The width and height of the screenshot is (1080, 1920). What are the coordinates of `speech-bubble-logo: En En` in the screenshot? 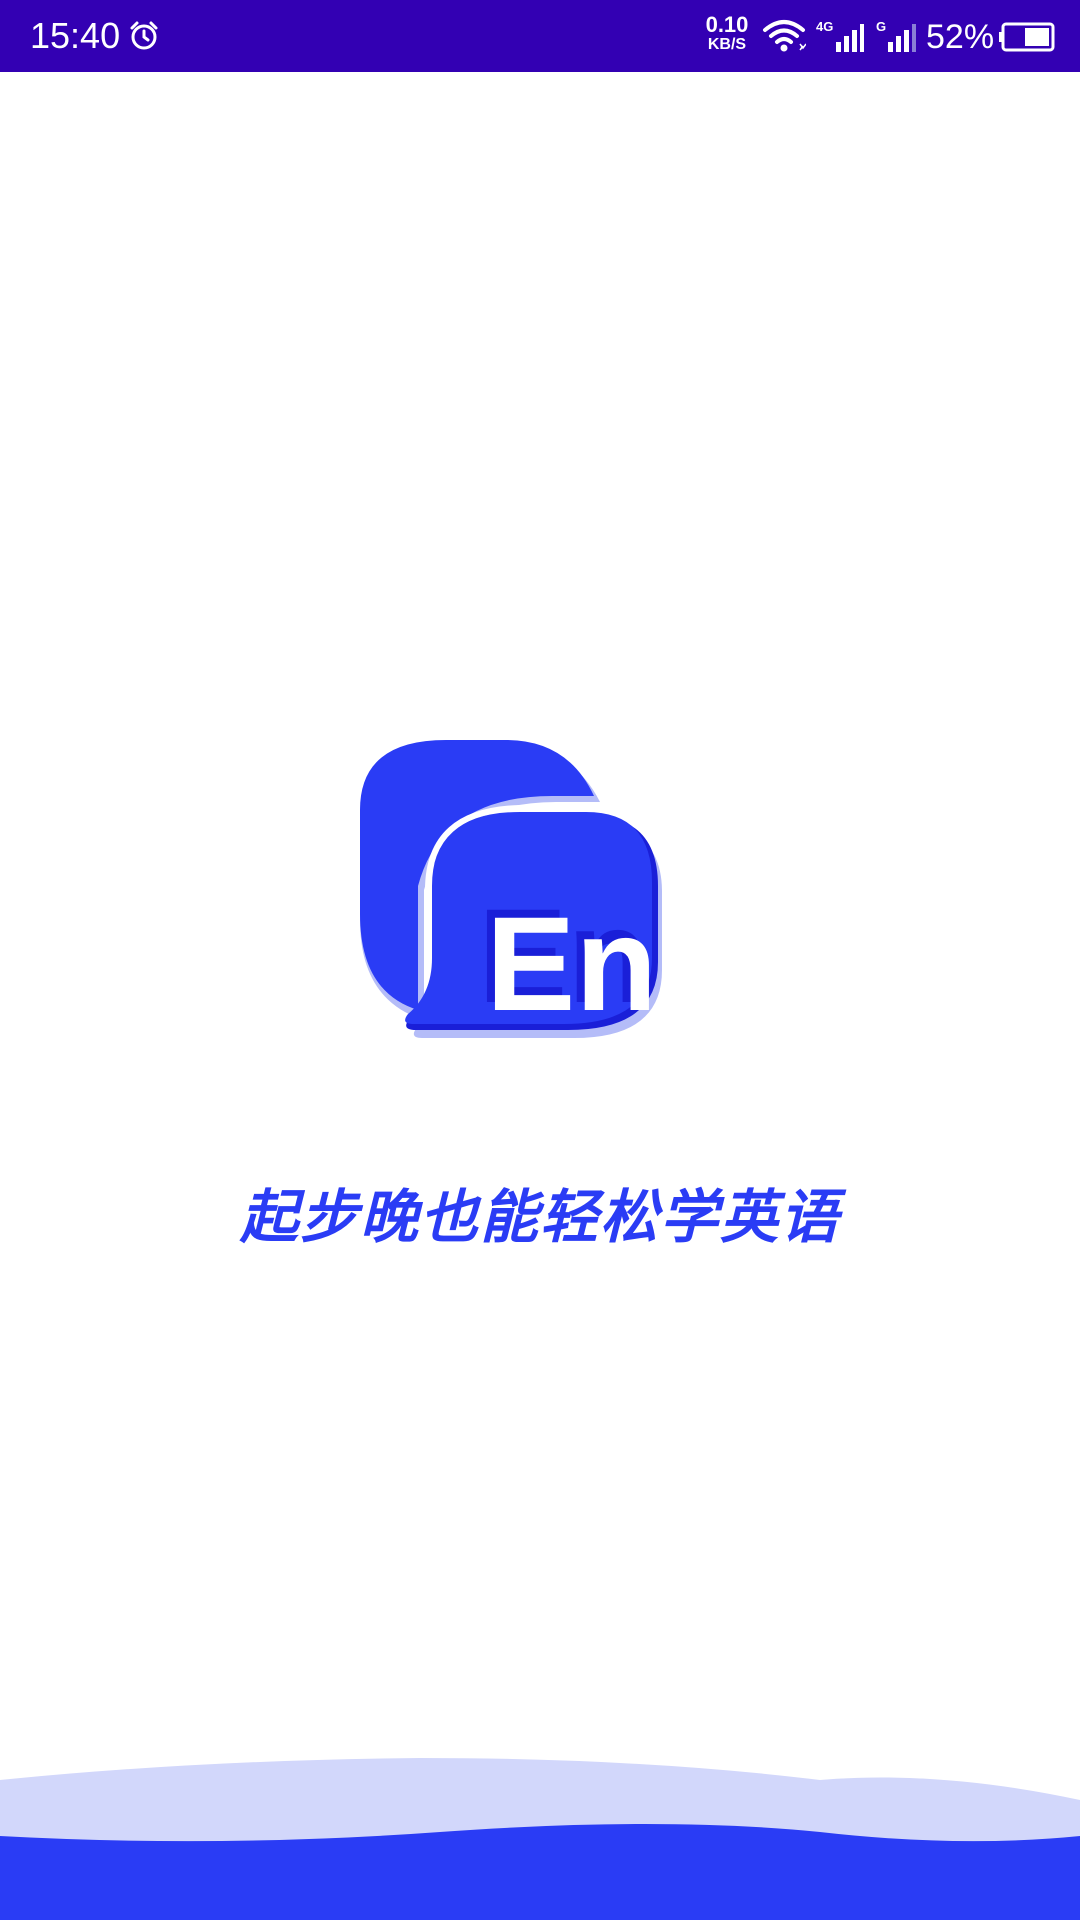 It's located at (511, 889).